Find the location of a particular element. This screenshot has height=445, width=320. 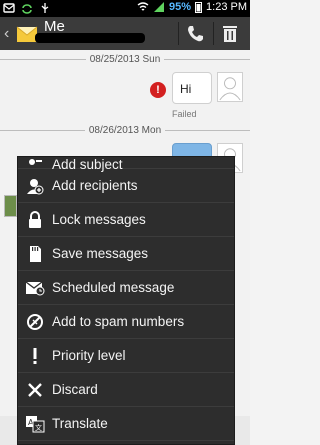

date-separator: 08/26/2013 Mon is located at coordinates (125, 130).